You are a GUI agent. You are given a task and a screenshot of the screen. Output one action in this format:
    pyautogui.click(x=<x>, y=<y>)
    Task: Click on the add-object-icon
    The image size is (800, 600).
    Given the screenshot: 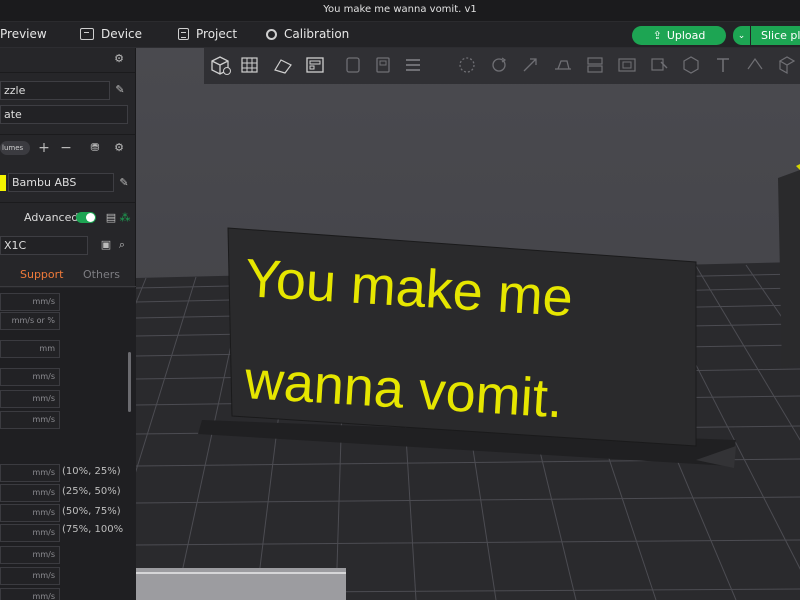 What is the action you would take?
    pyautogui.click(x=220, y=65)
    